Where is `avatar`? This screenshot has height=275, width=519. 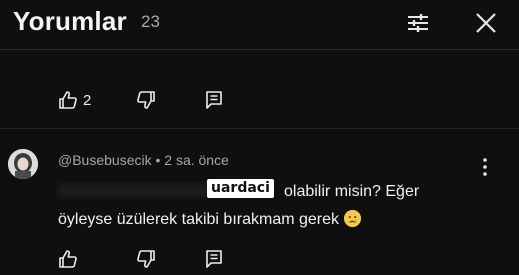
avatar is located at coordinates (23, 164).